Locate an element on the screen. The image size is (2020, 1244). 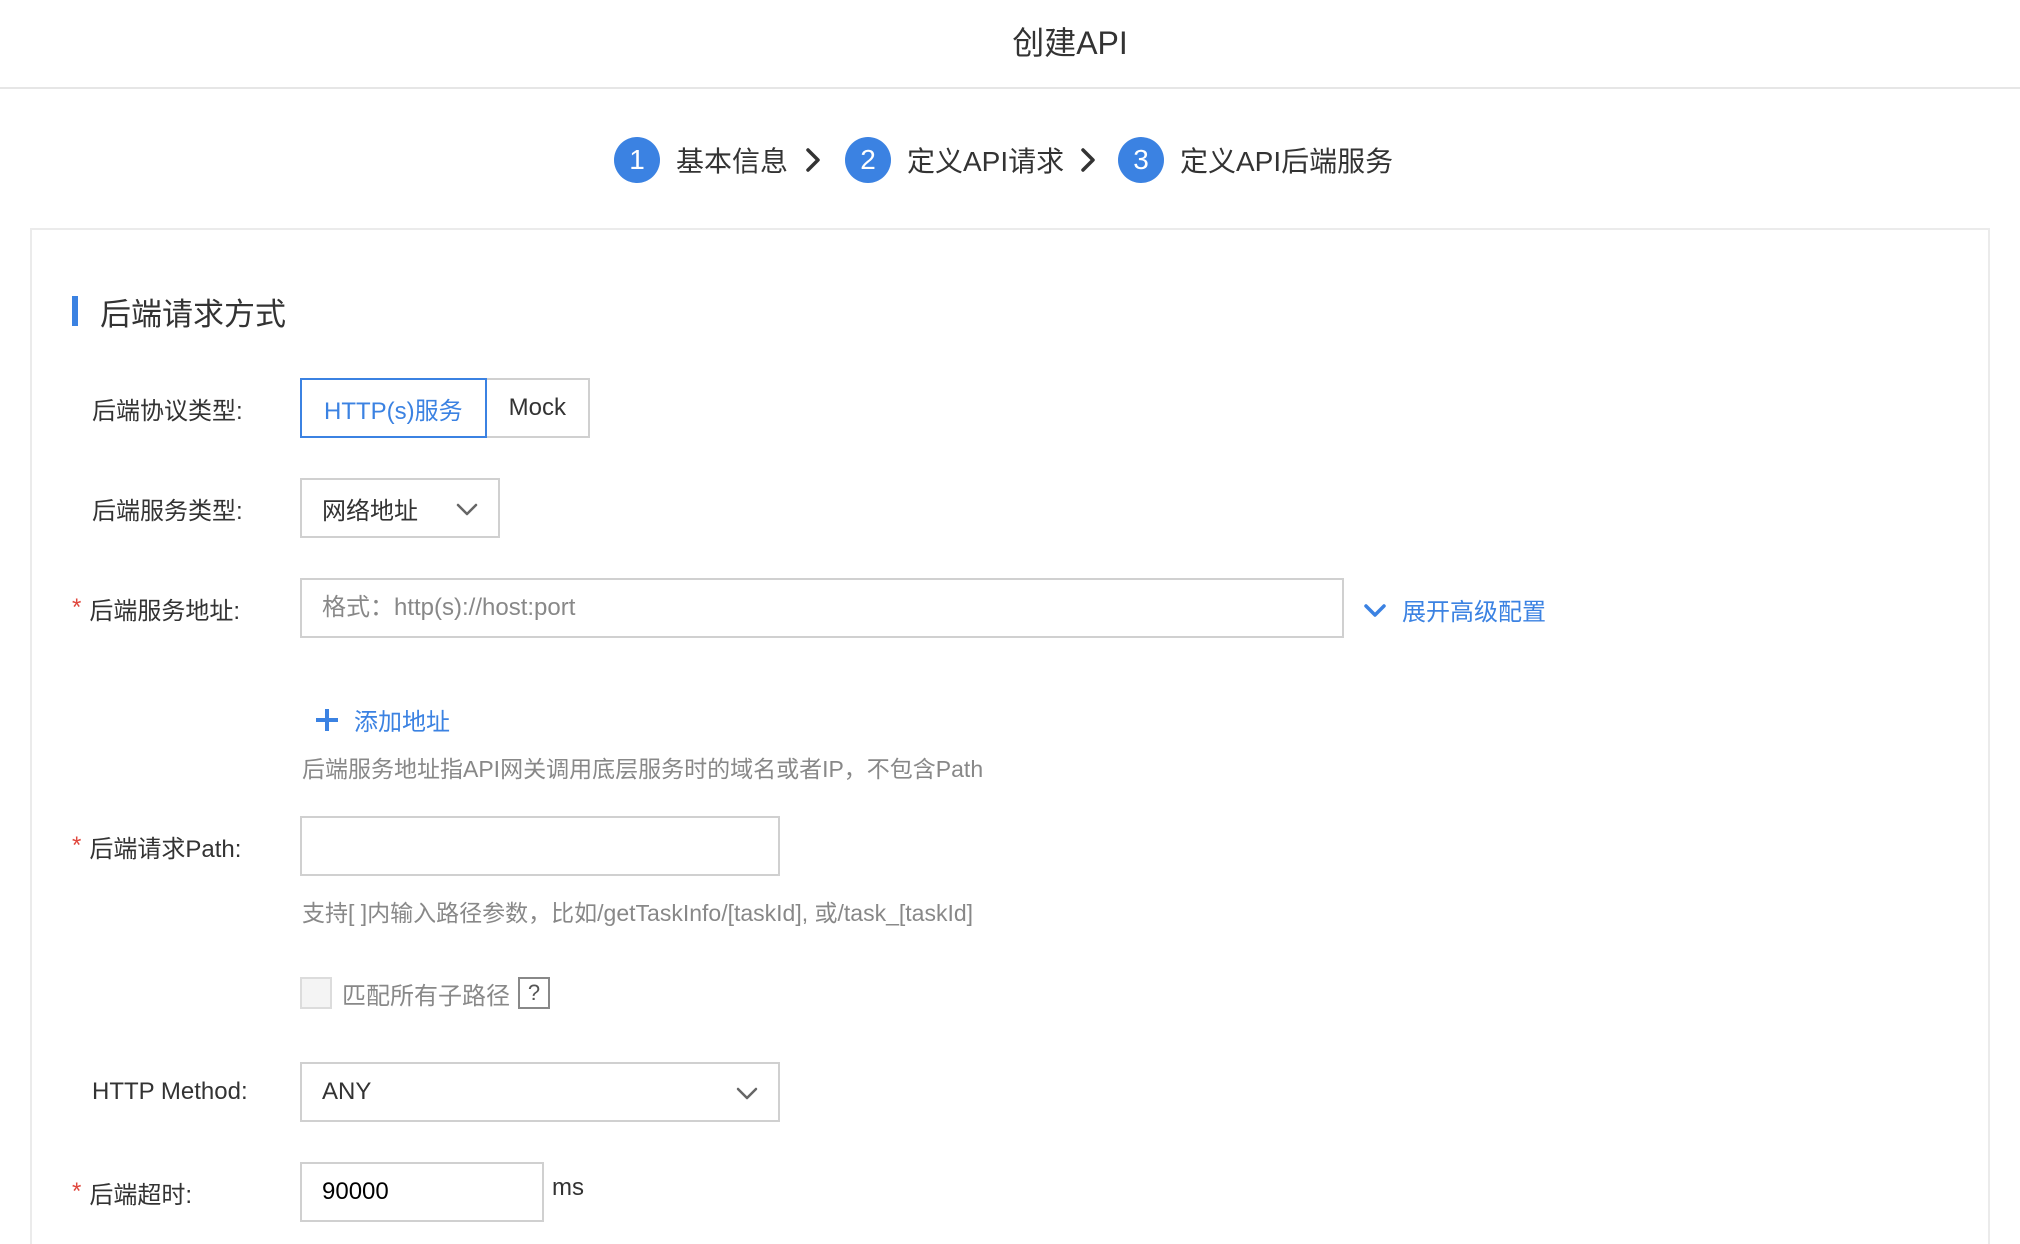
service-type-label: 后端服务类型: is located at coordinates (167, 508).